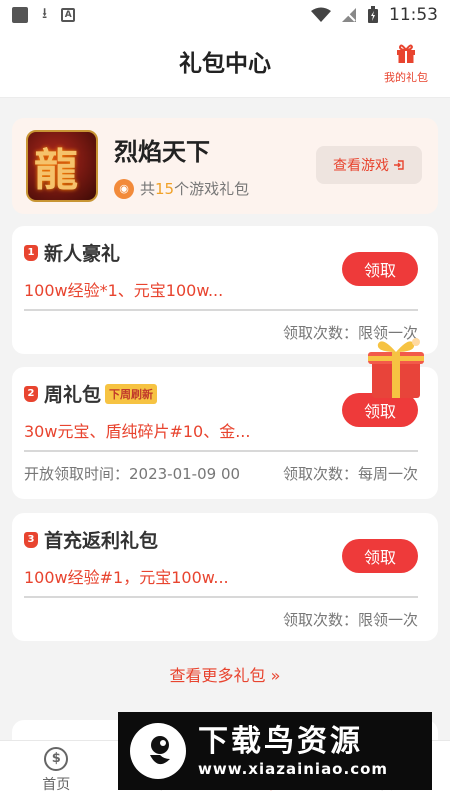 The width and height of the screenshot is (450, 800). I want to click on gift-title: 周礼包 下周刷新, so click(101, 393).